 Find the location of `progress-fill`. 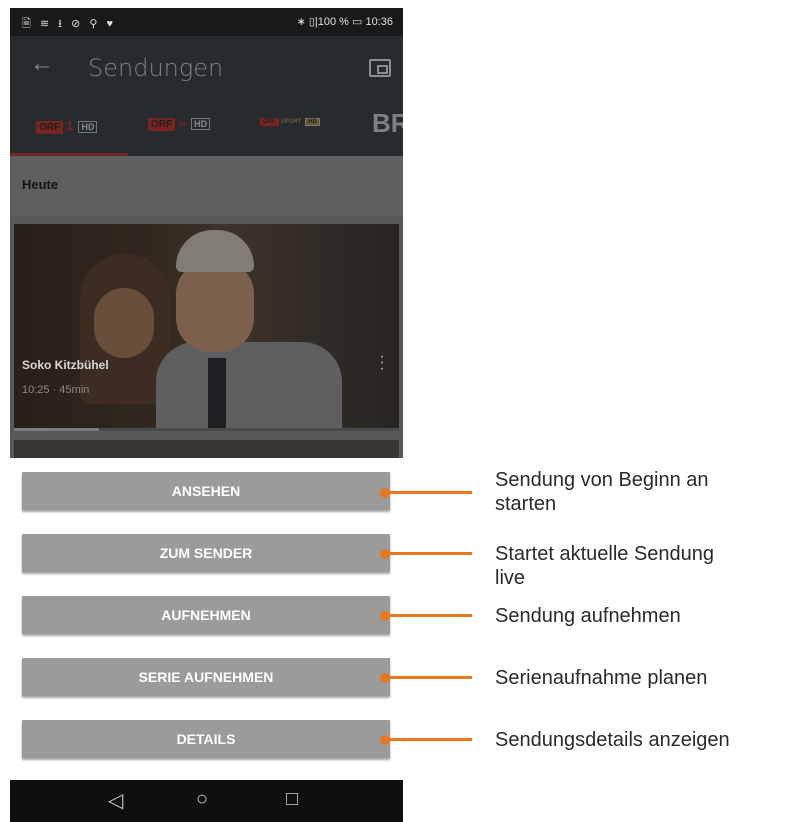

progress-fill is located at coordinates (56, 429).